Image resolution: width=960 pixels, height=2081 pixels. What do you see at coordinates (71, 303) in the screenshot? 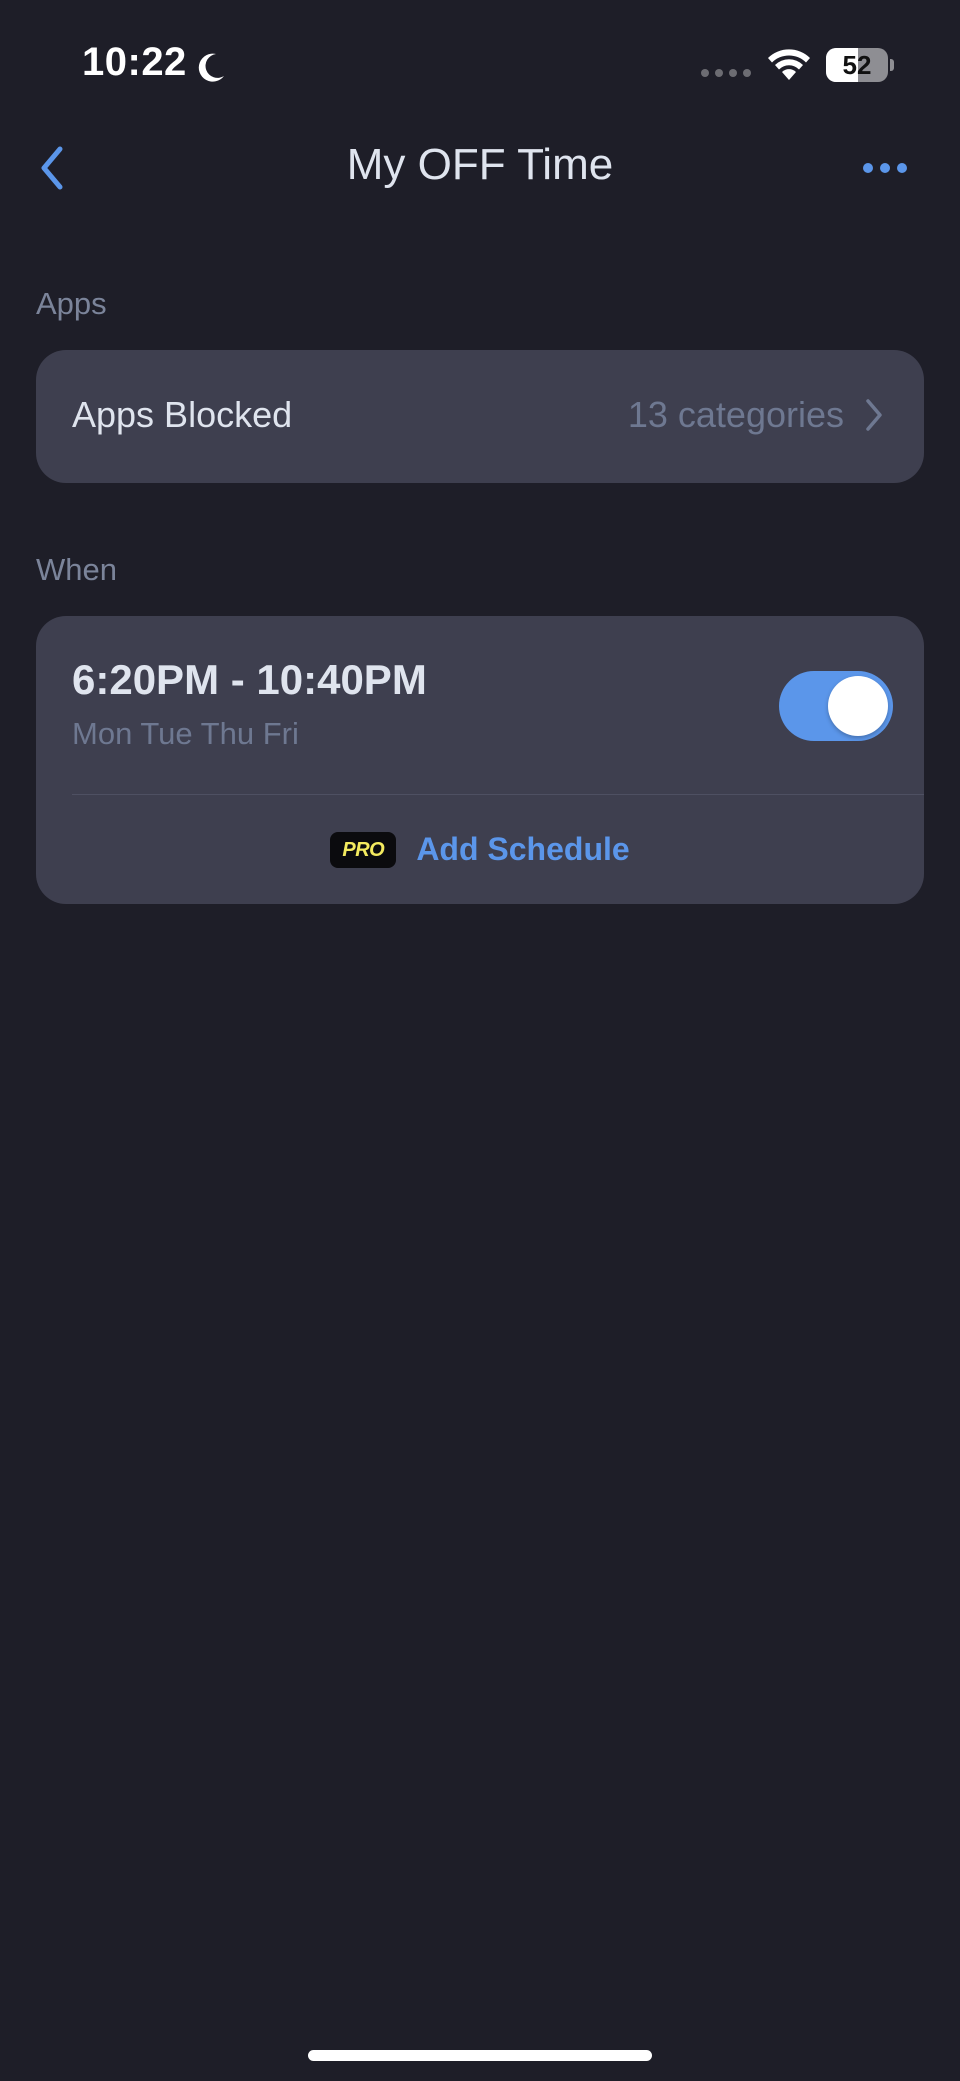
I see `section-header-apps: Apps` at bounding box center [71, 303].